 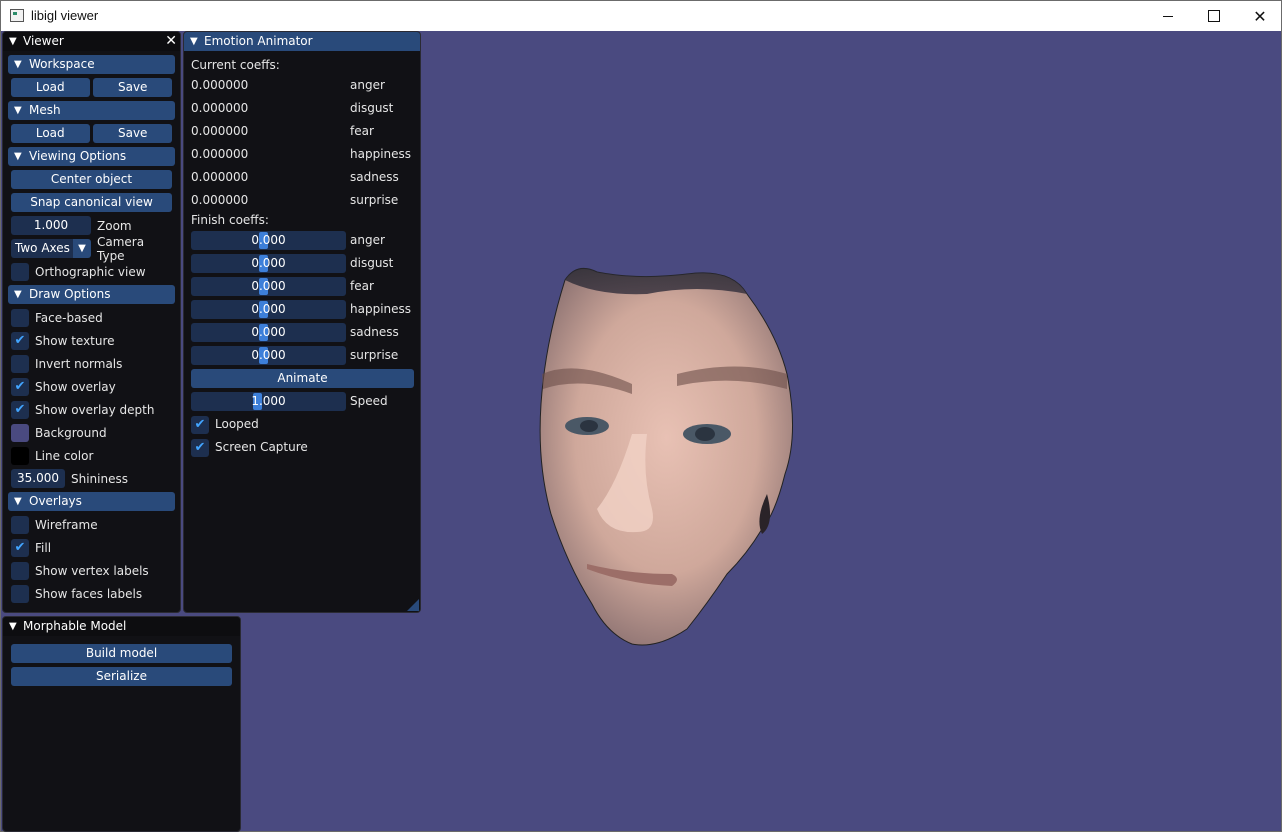 I want to click on speed-row: 1.000 Speed, so click(x=305, y=401).